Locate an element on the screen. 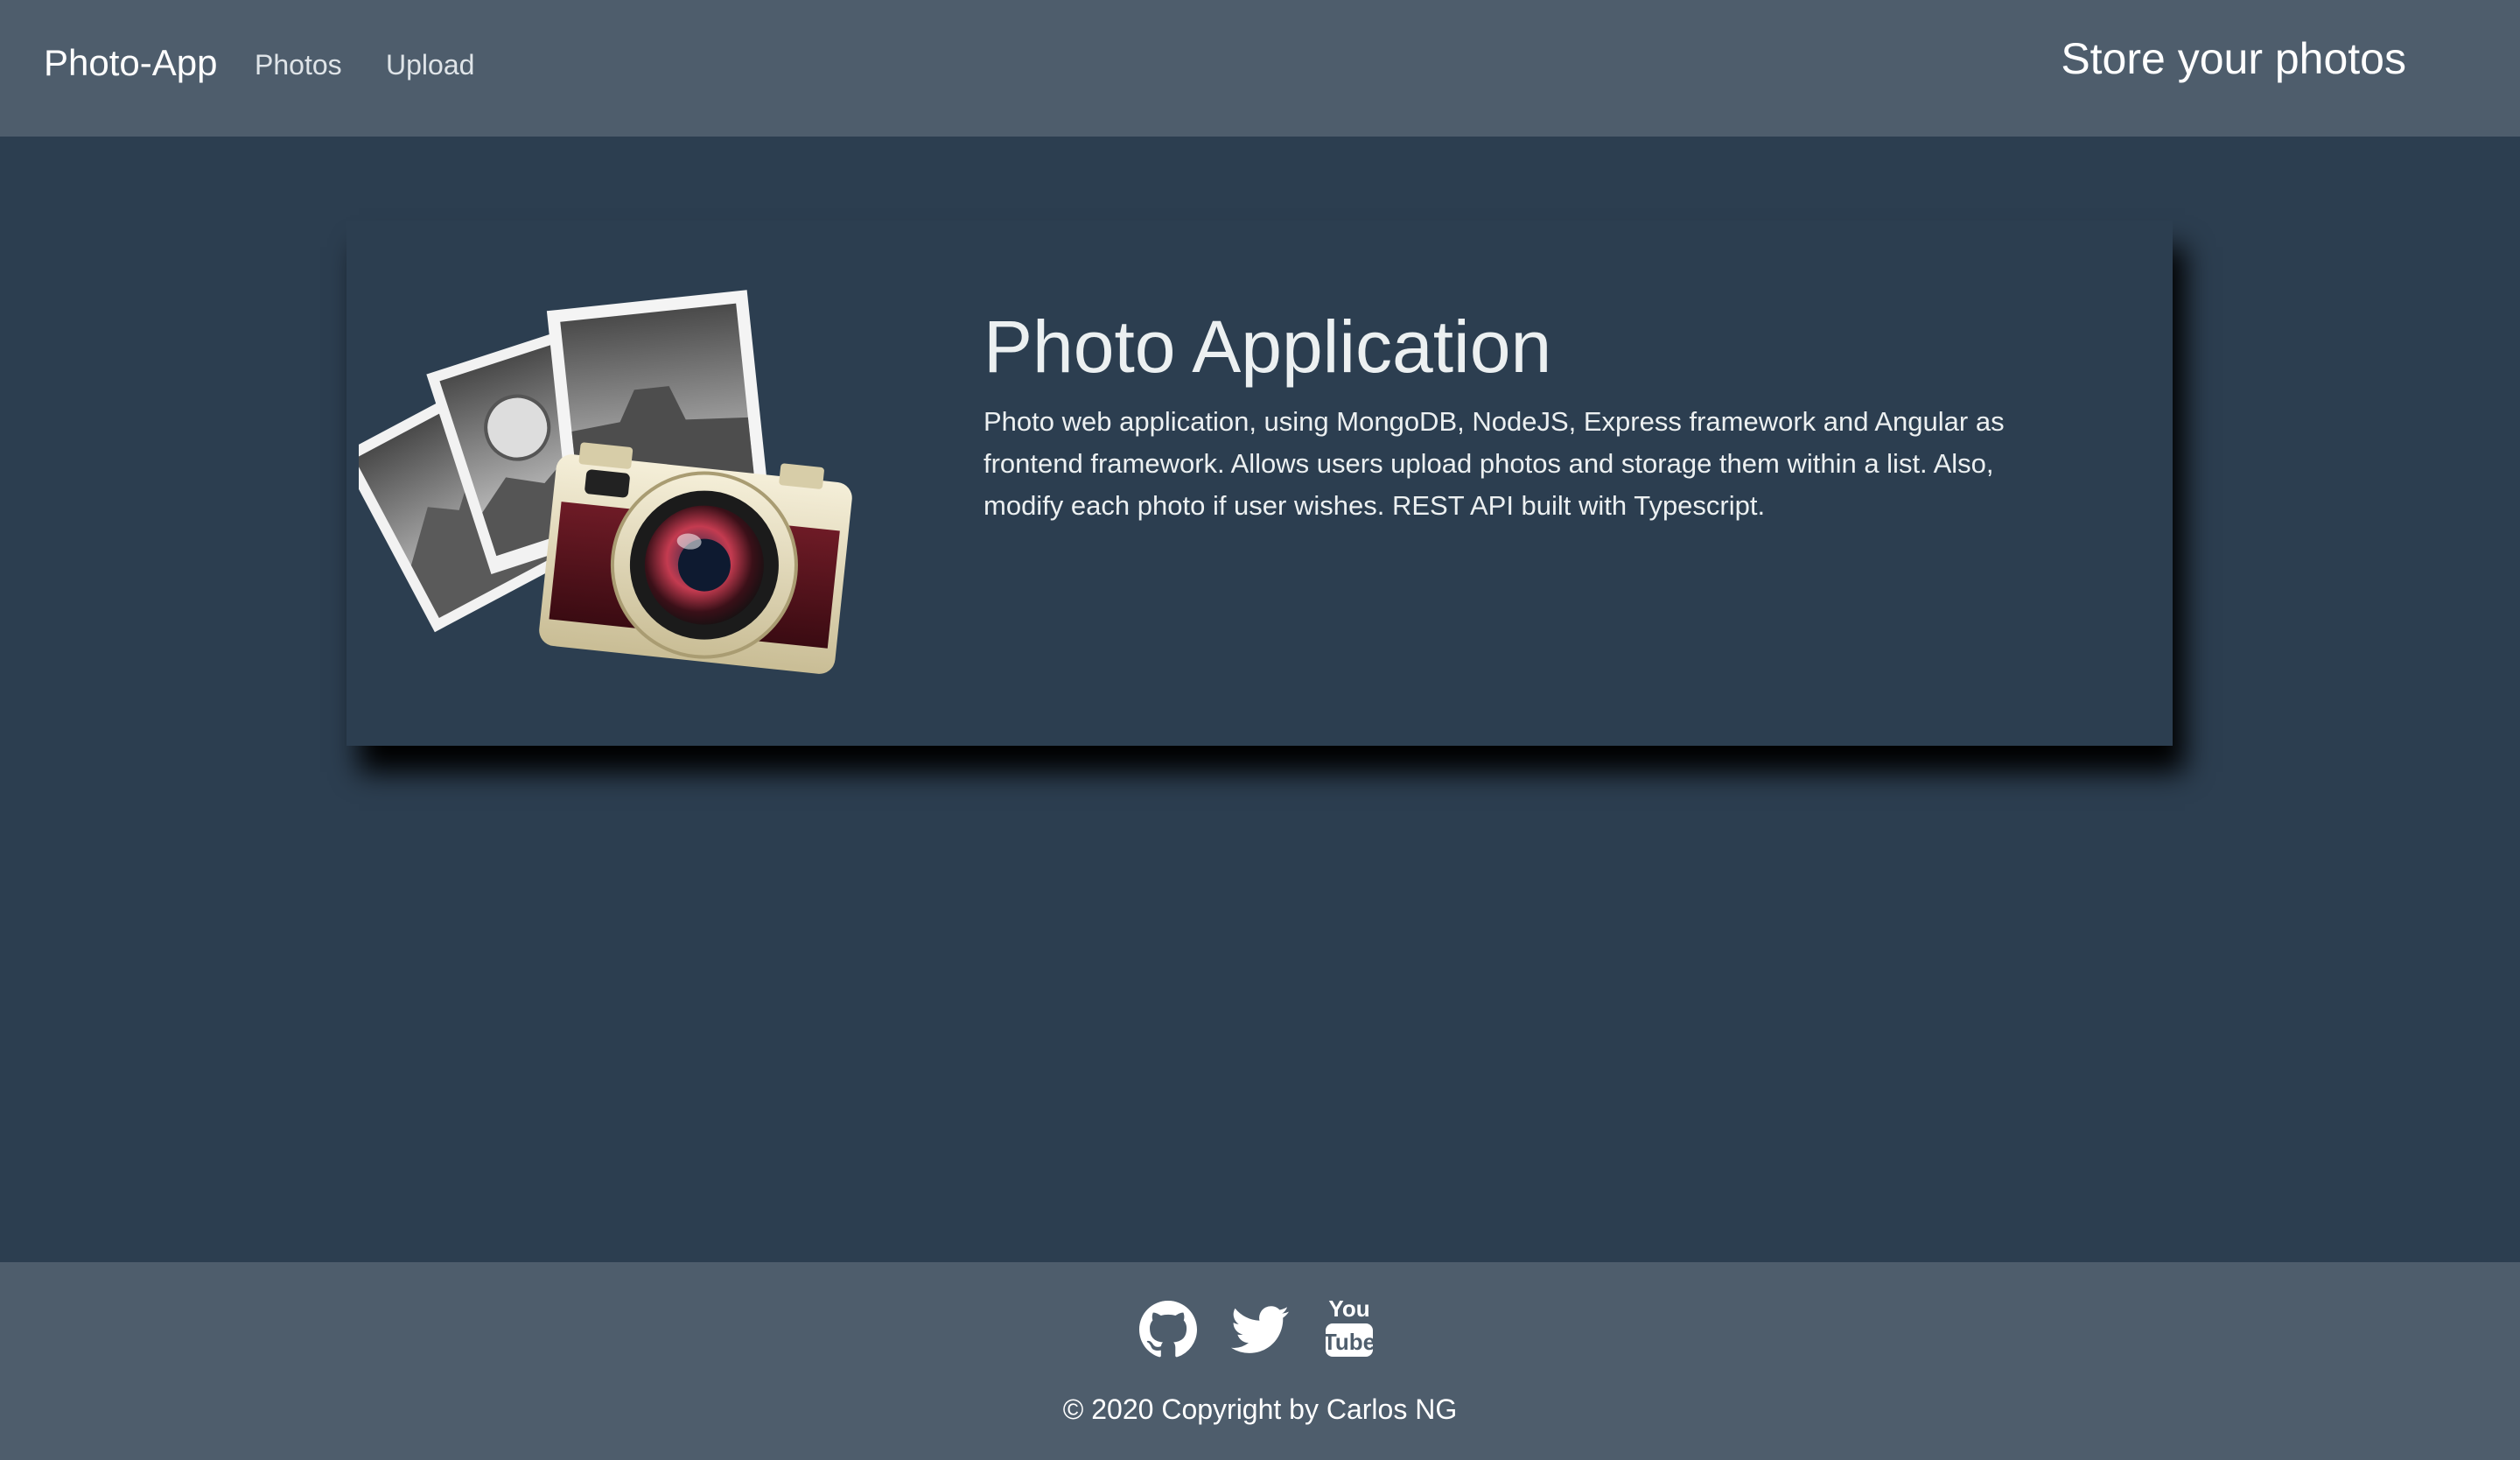 This screenshot has height=1460, width=2520. github-icon is located at coordinates (1168, 1330).